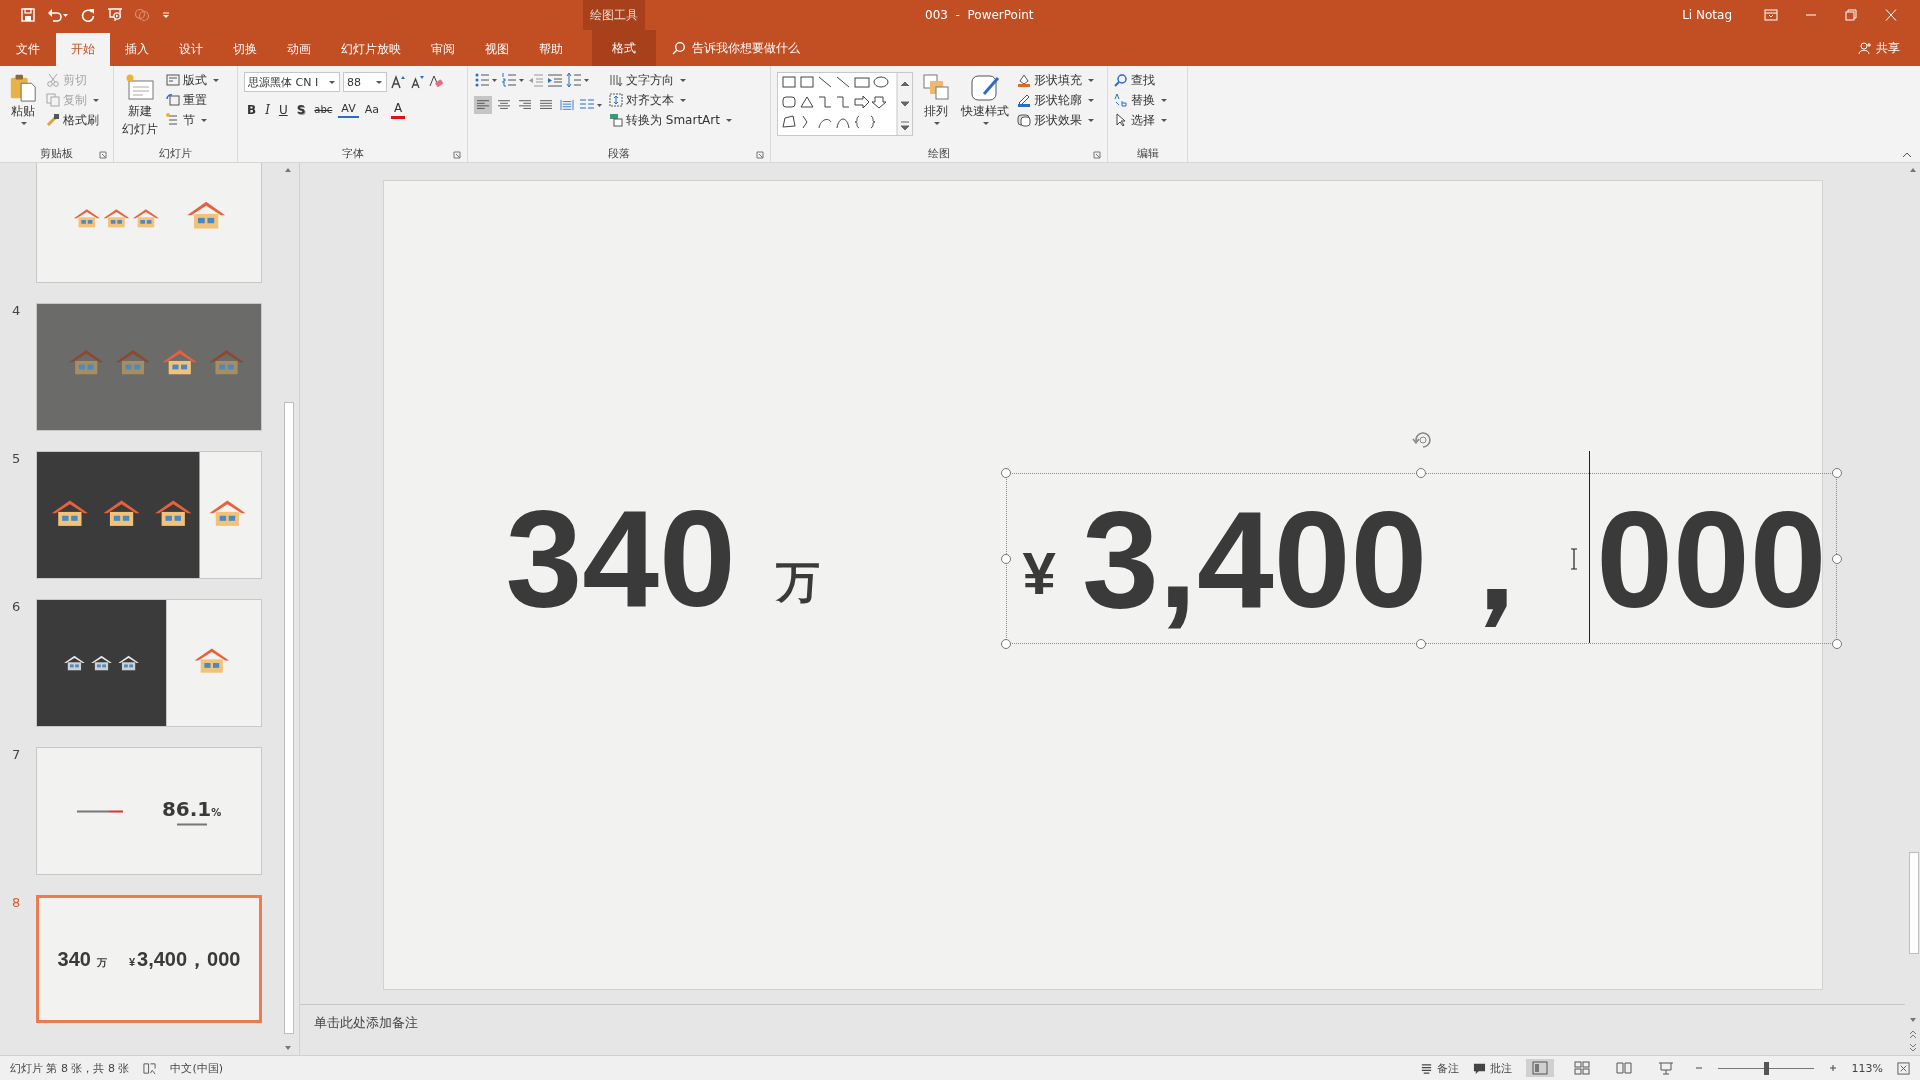 This screenshot has height=1080, width=1920. Describe the element at coordinates (58, 15) in the screenshot. I see `undo-icon` at that location.